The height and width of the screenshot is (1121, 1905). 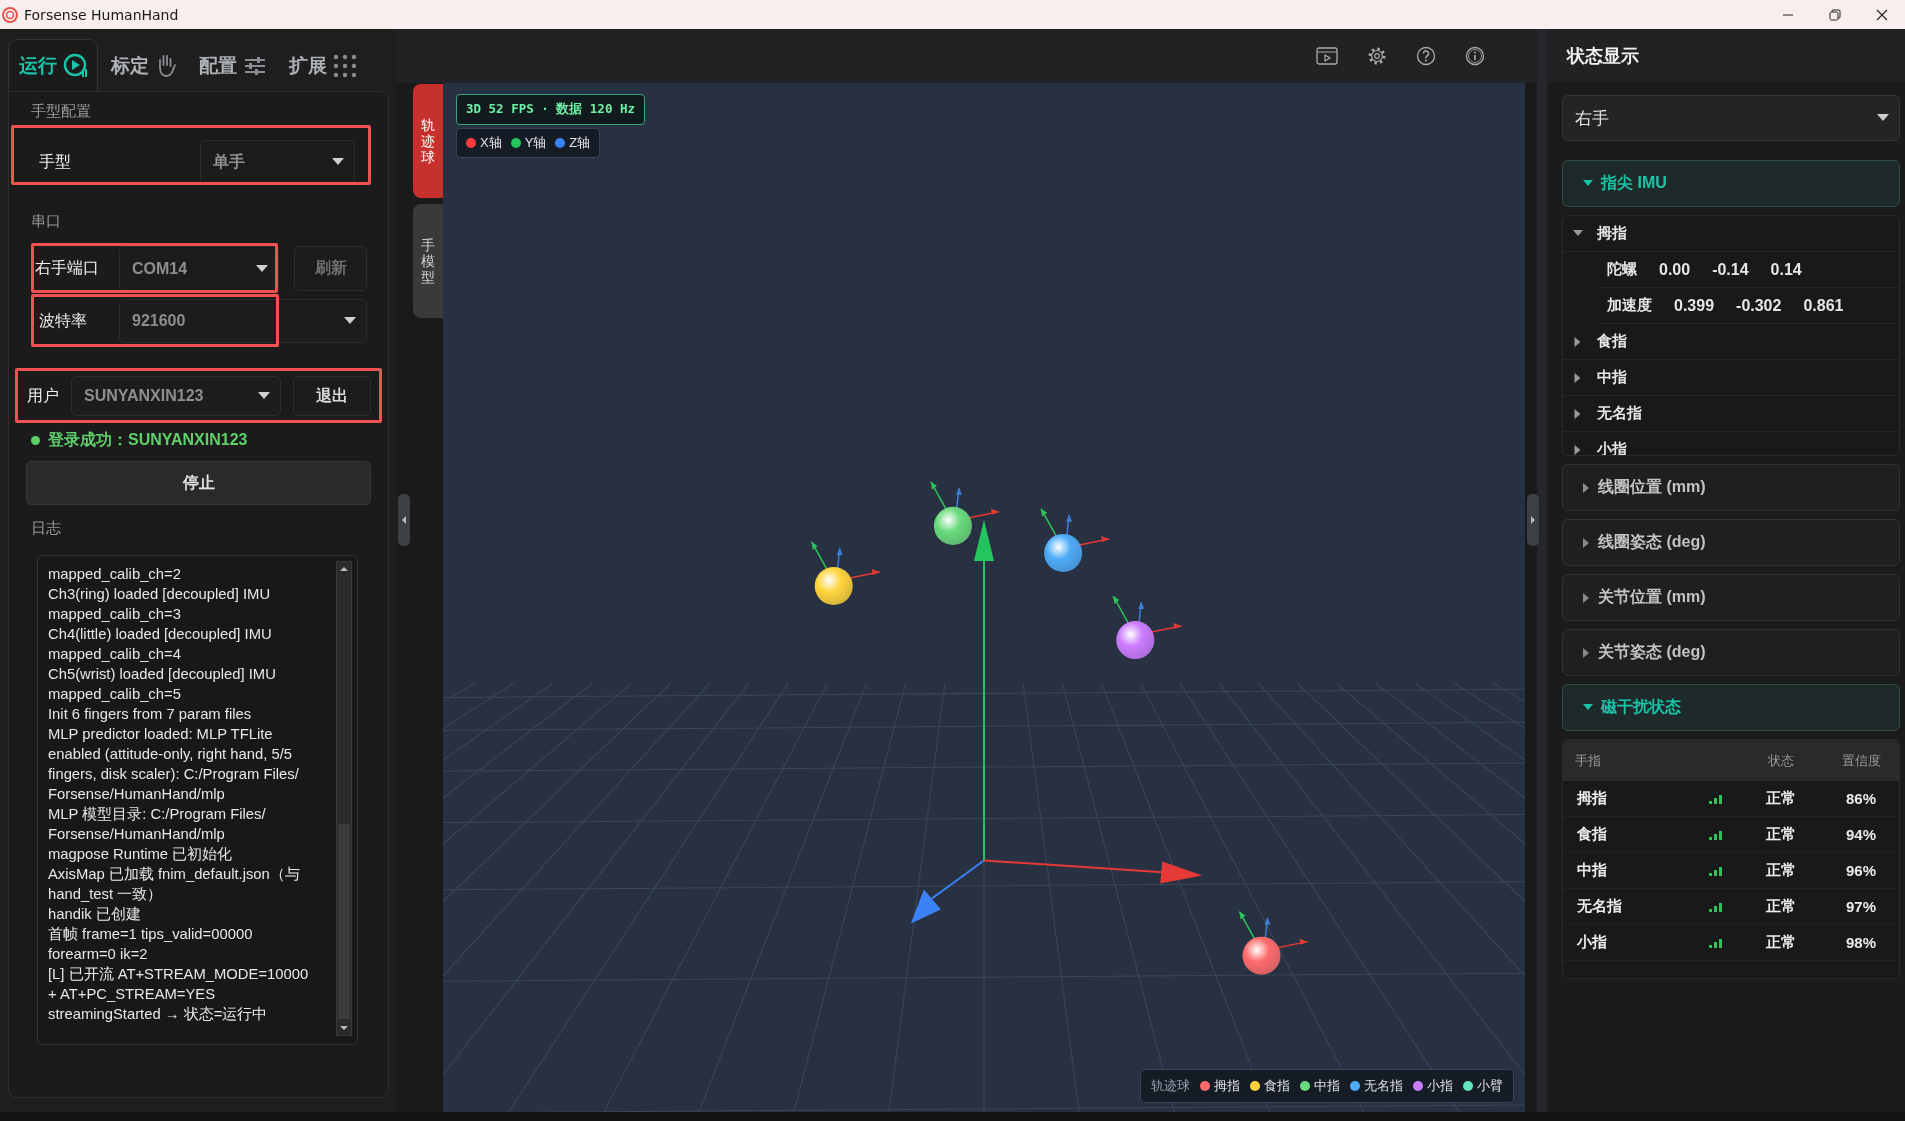 What do you see at coordinates (114, 654) in the screenshot?
I see `log-line: mapped_calib_ch=4` at bounding box center [114, 654].